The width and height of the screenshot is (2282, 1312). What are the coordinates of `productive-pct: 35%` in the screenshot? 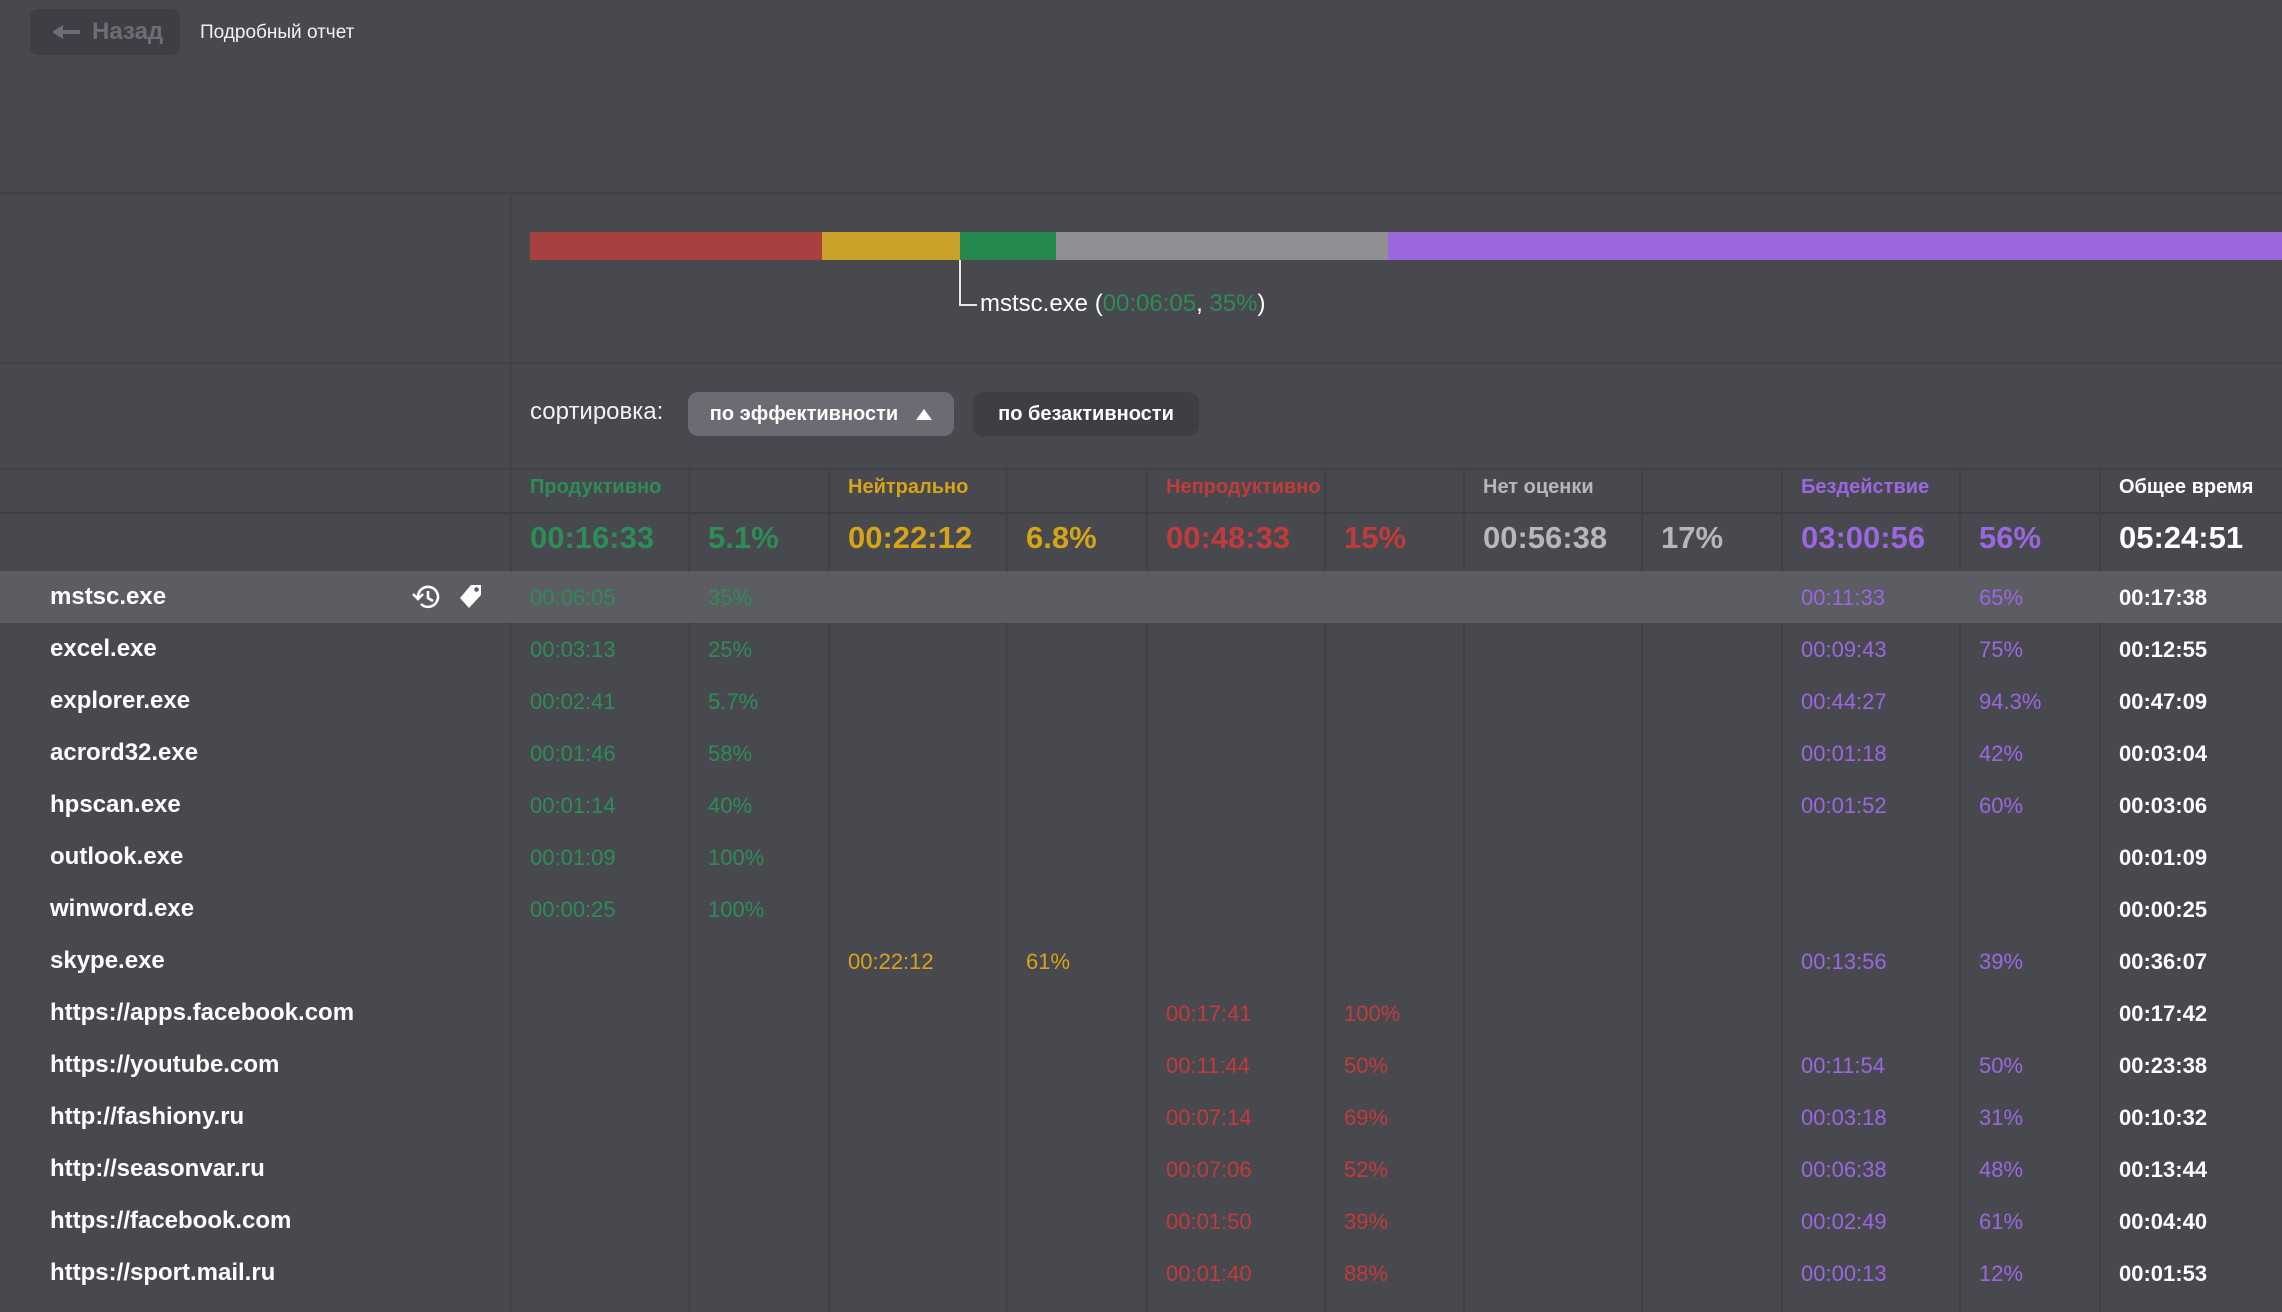 It's located at (730, 597).